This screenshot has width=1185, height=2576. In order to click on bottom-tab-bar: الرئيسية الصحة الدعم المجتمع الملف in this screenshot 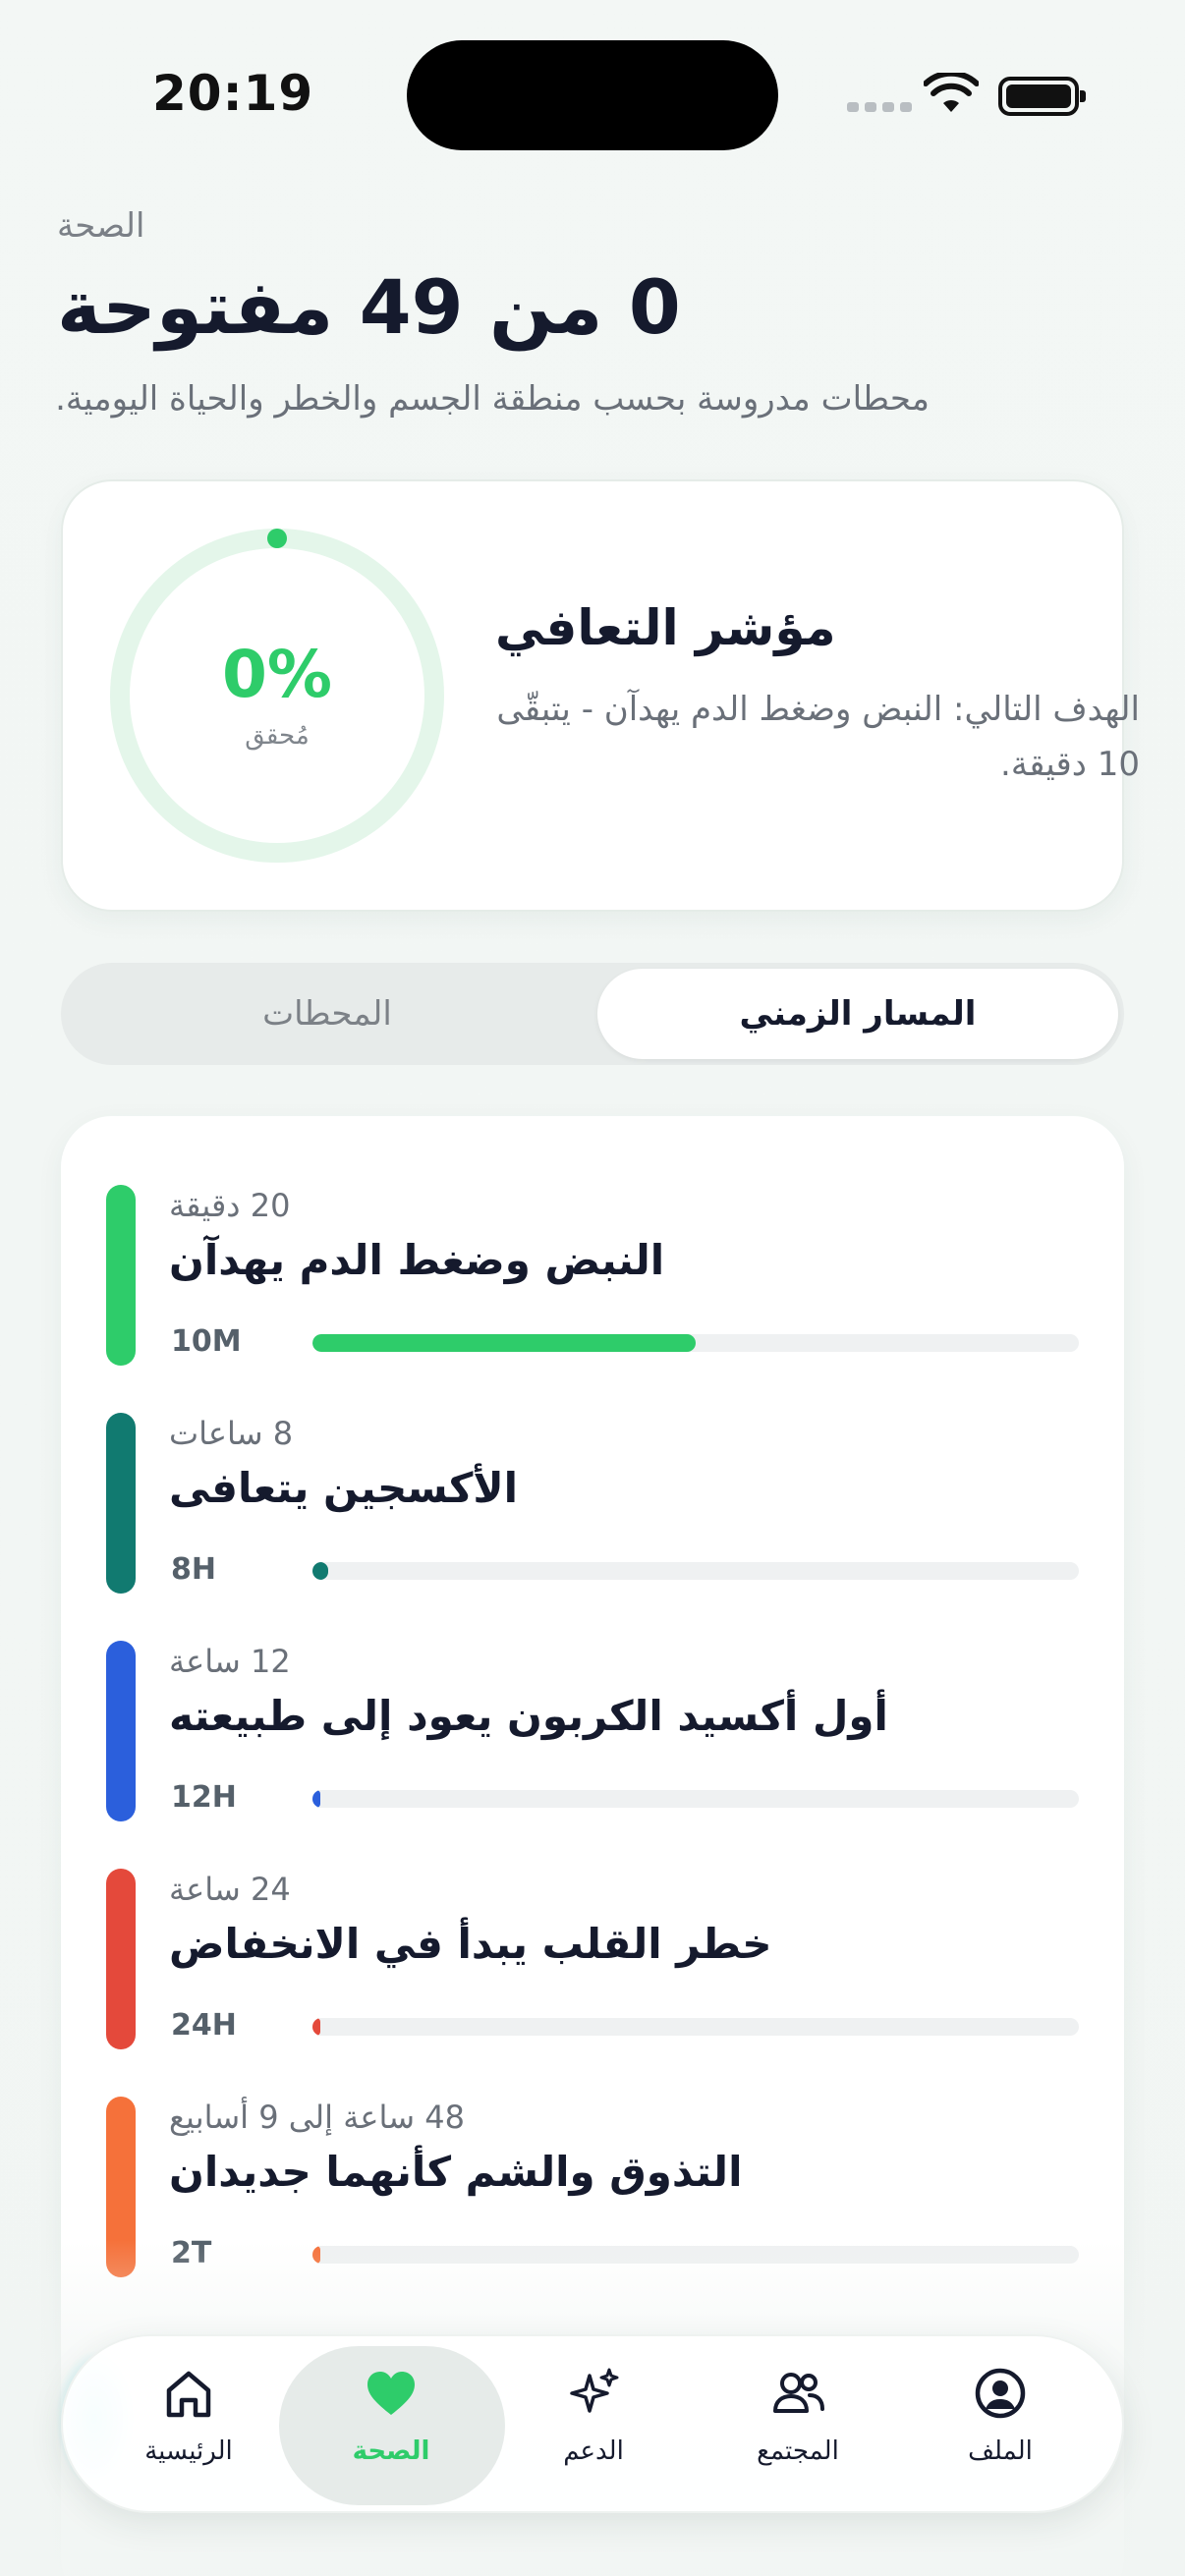, I will do `click(592, 2423)`.